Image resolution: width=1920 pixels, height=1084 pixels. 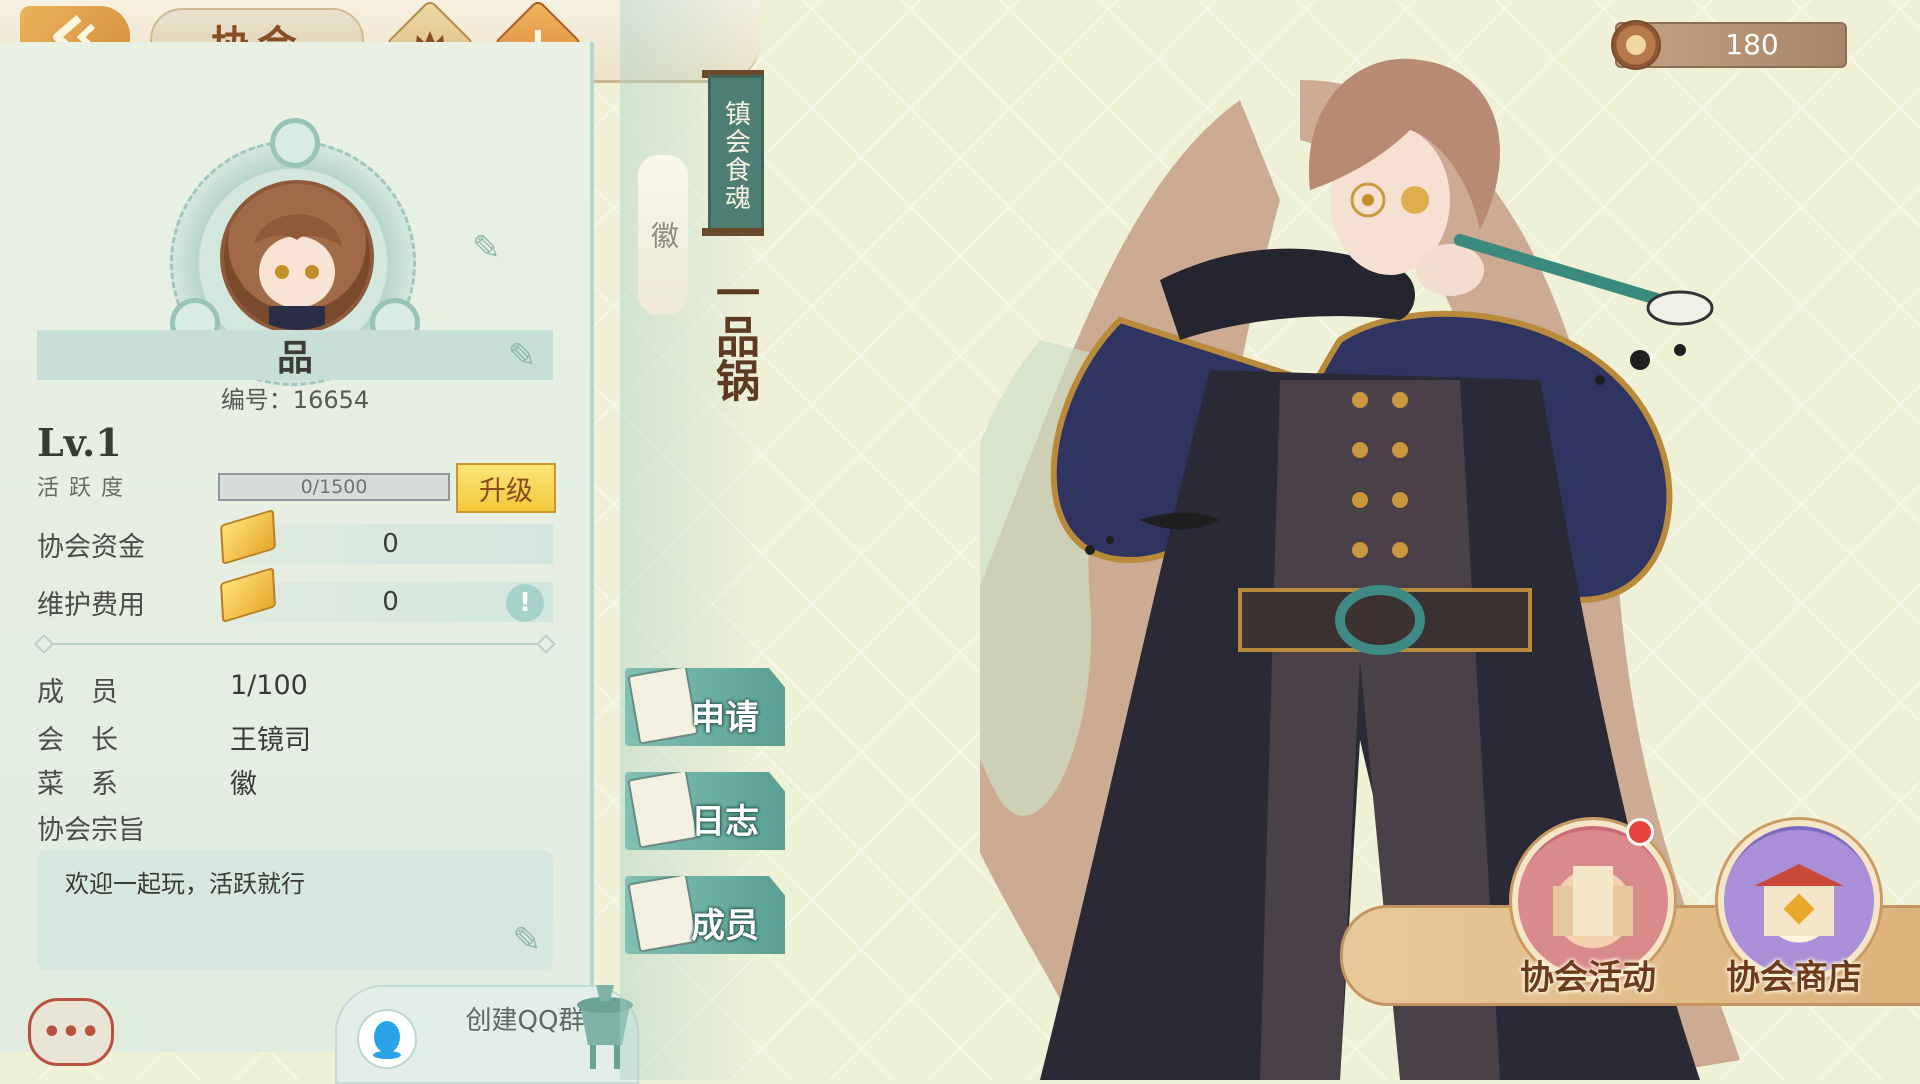 I want to click on log-label: 日志, so click(x=725, y=822).